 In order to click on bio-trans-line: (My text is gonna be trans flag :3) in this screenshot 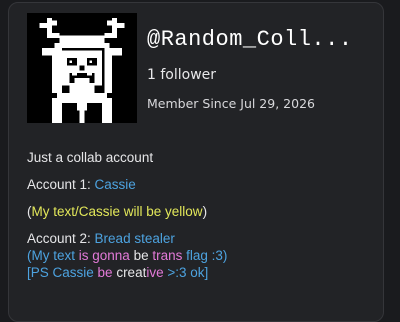, I will do `click(197, 255)`.